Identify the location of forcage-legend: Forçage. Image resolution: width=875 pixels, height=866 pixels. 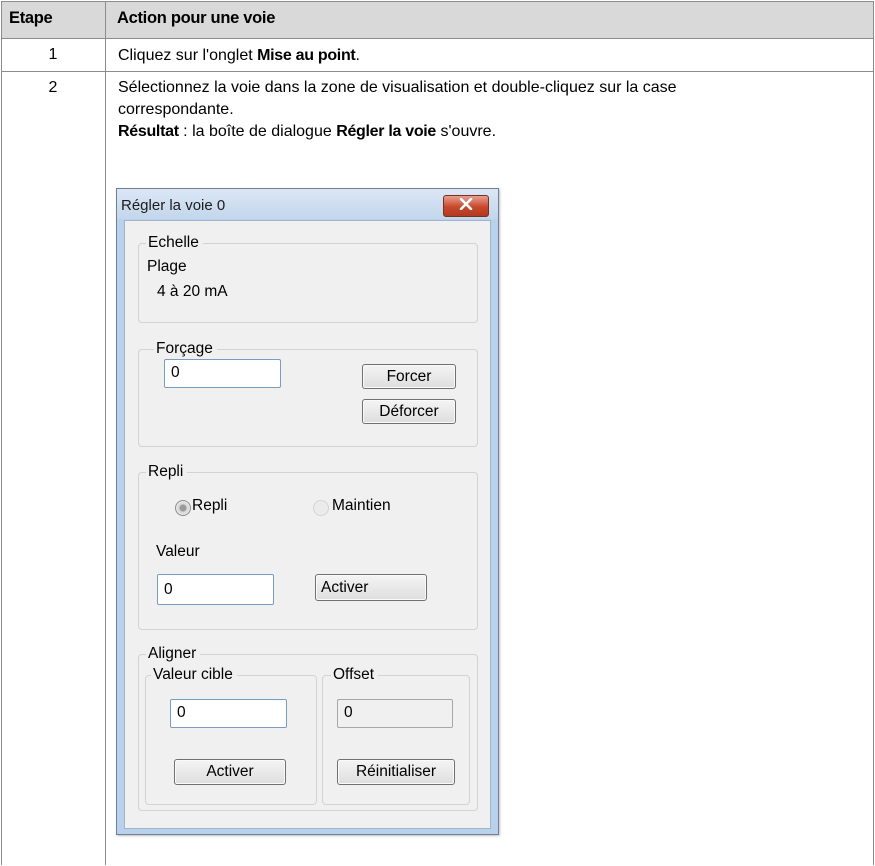
(185, 349).